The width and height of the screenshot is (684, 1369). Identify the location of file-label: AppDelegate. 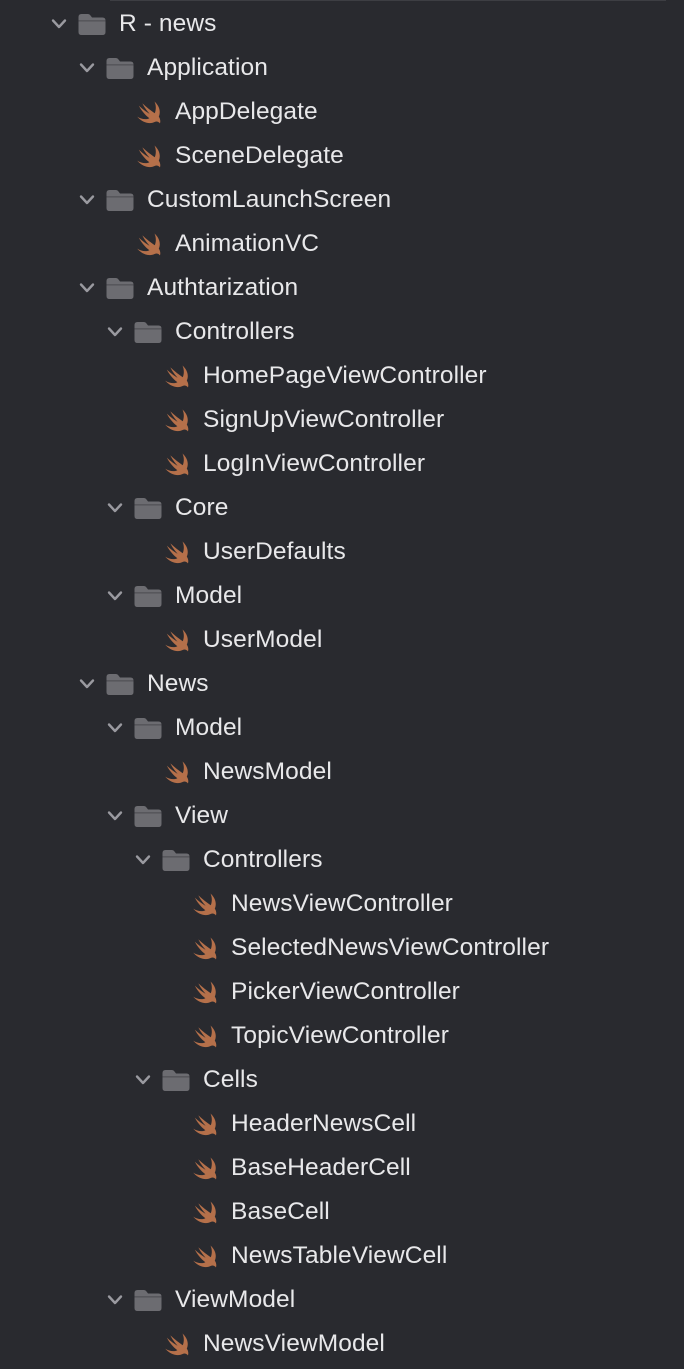
(246, 111).